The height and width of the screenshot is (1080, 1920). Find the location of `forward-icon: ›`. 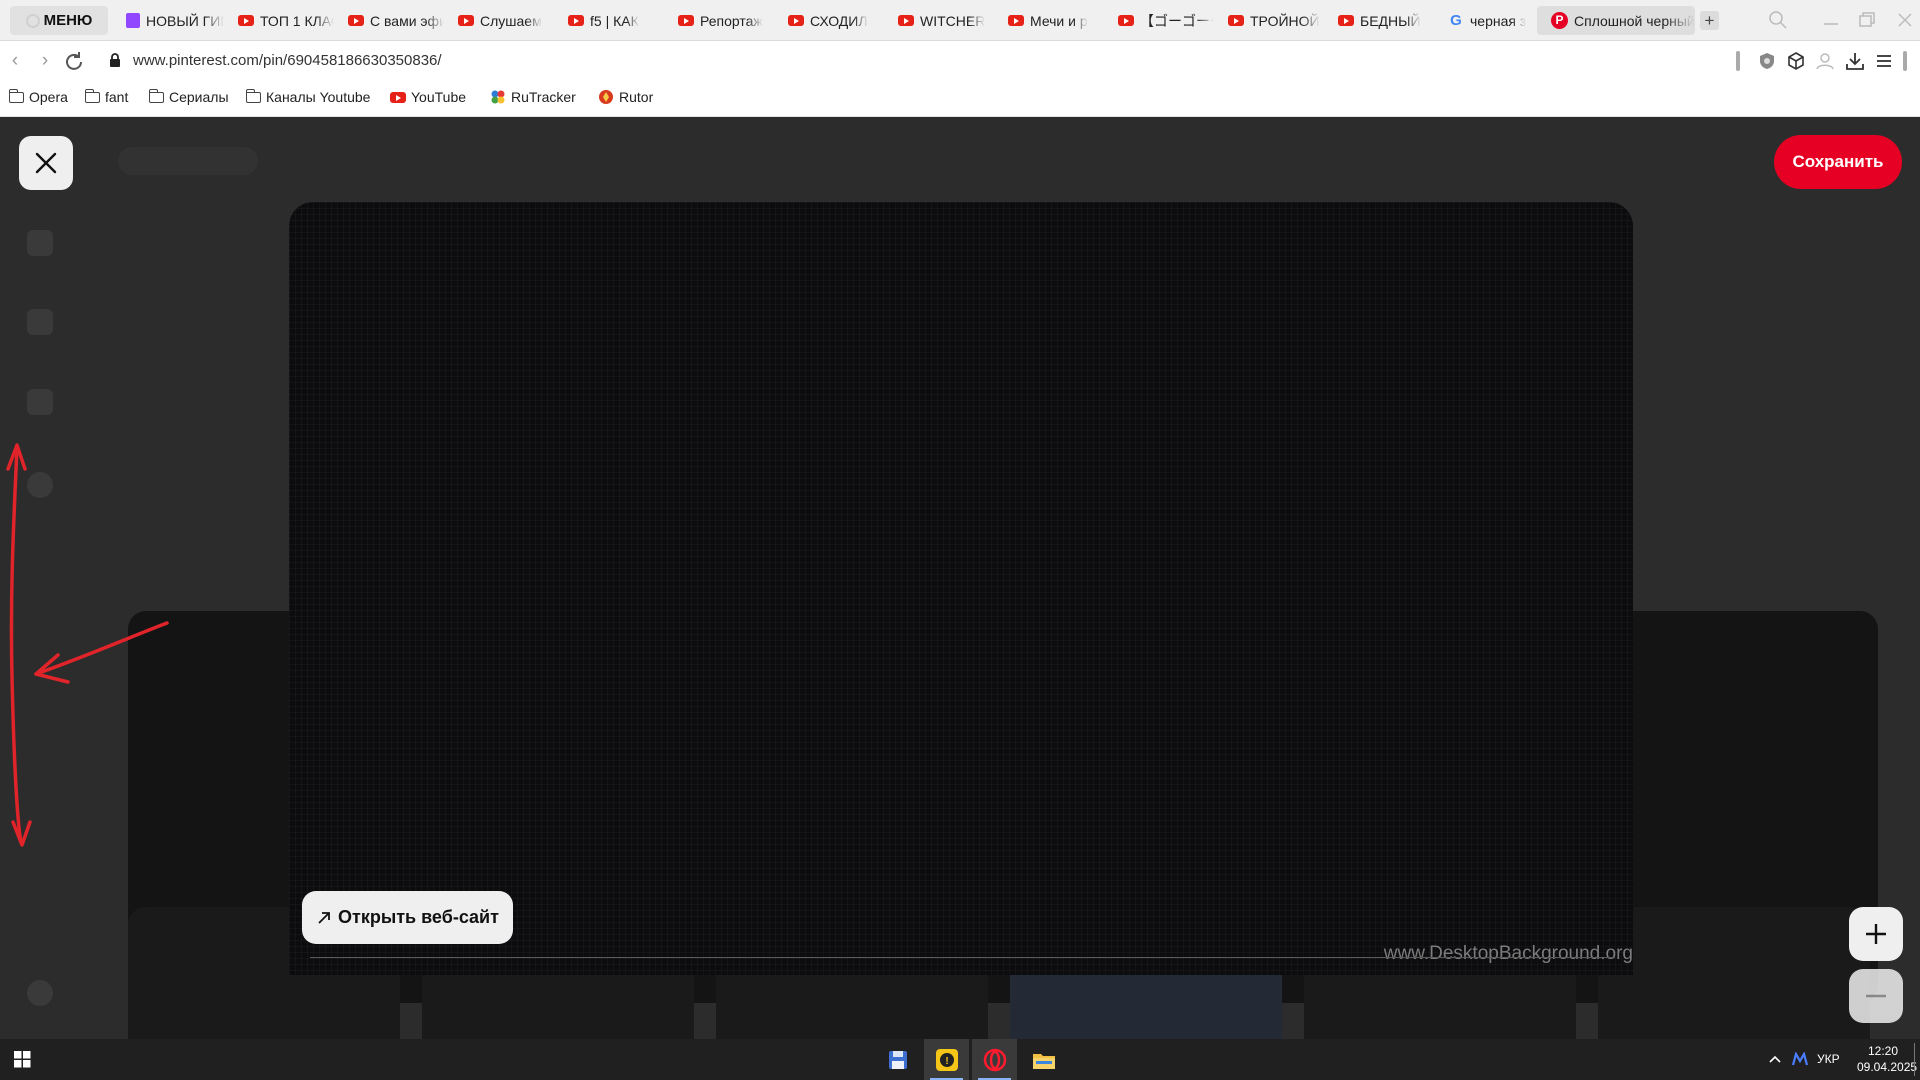

forward-icon: › is located at coordinates (45, 61).